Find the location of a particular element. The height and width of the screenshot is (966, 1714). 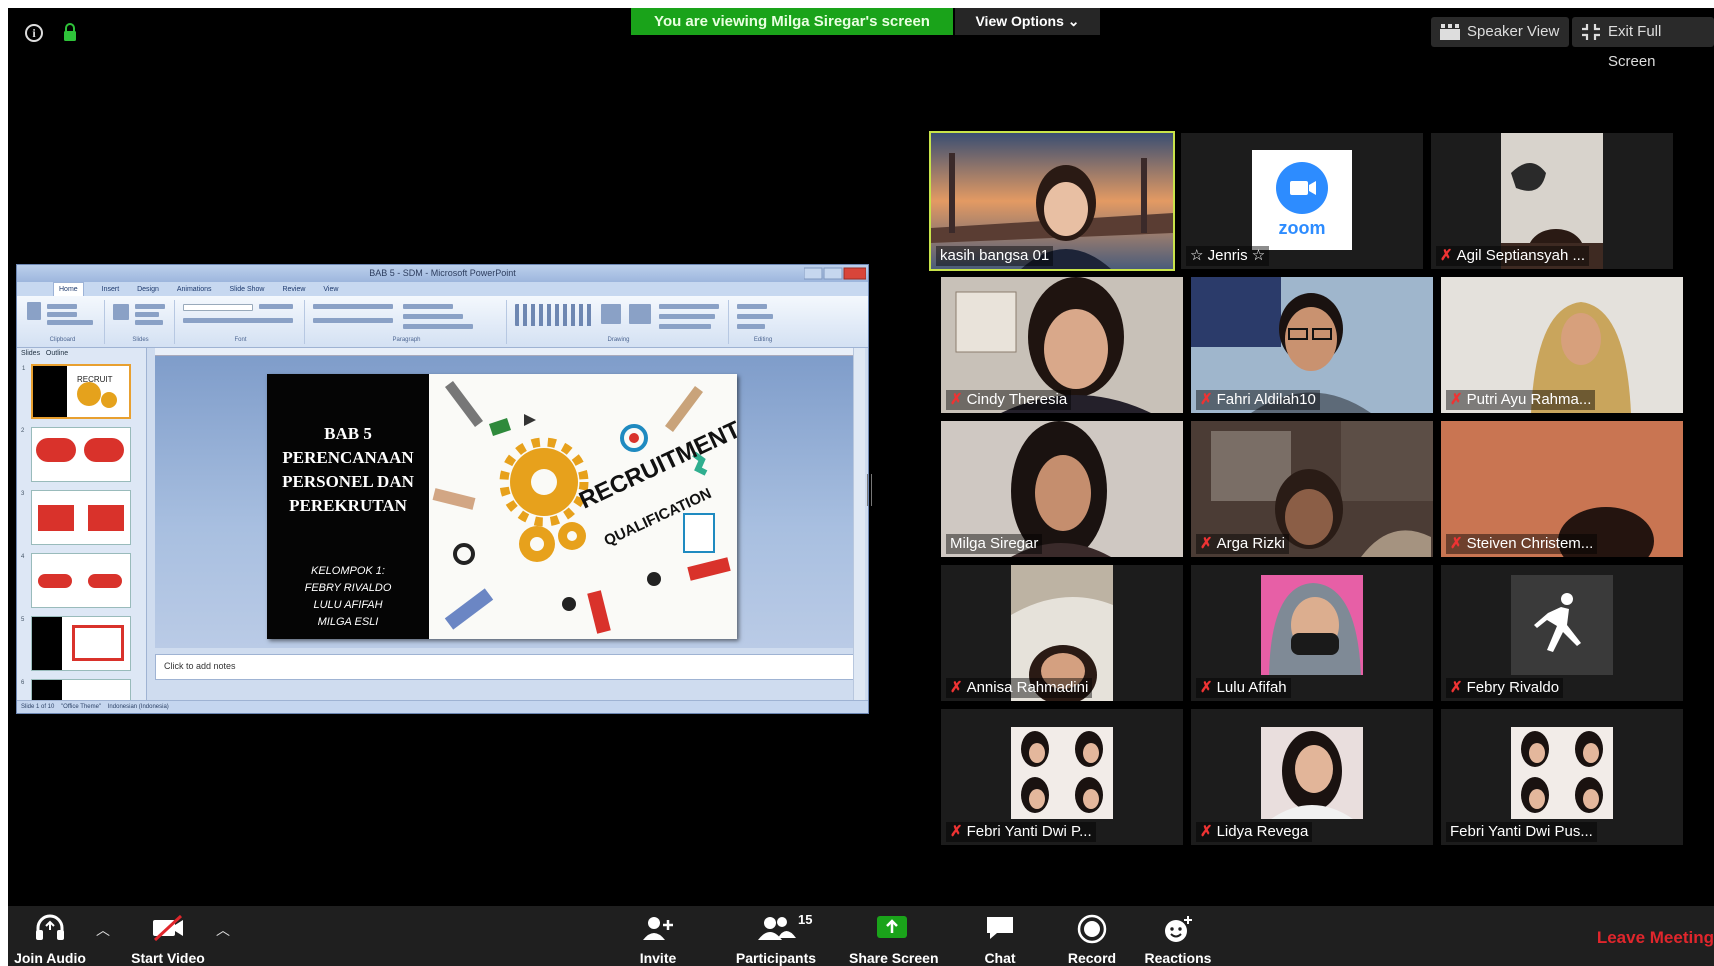

start-video-button: Start Video is located at coordinates (168, 936).